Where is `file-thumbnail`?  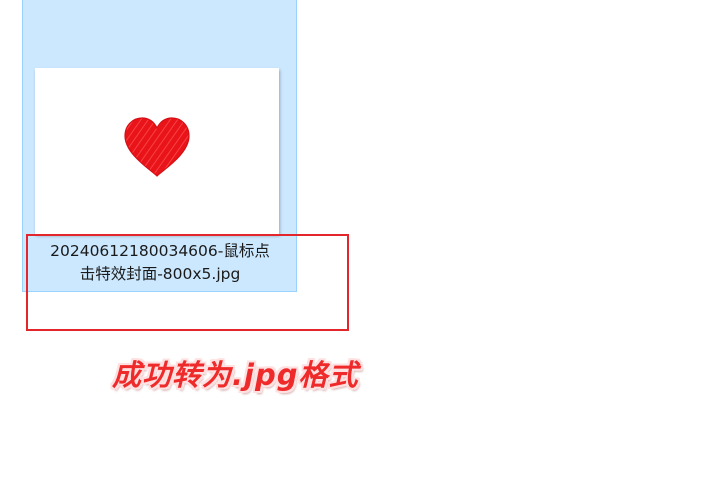
file-thumbnail is located at coordinates (157, 151).